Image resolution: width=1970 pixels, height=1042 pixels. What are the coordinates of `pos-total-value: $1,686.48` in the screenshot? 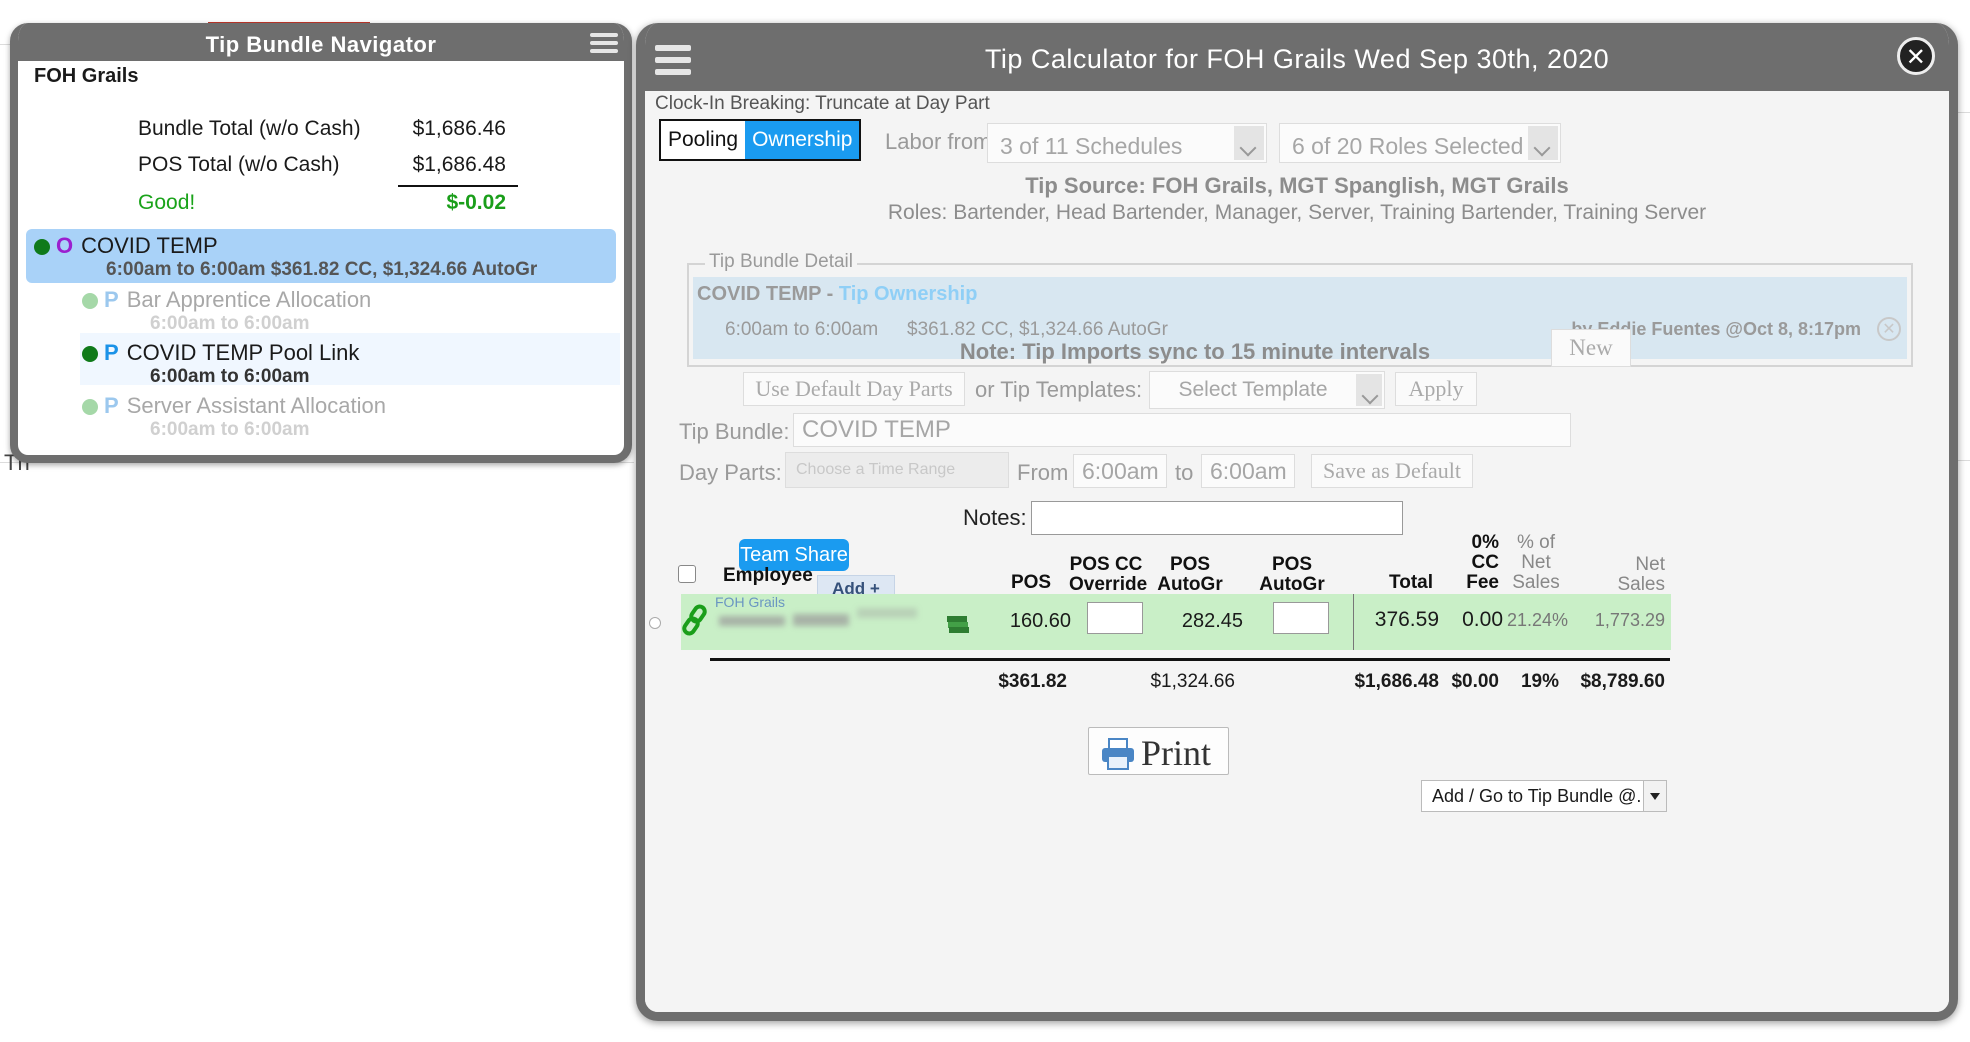 It's located at (459, 164).